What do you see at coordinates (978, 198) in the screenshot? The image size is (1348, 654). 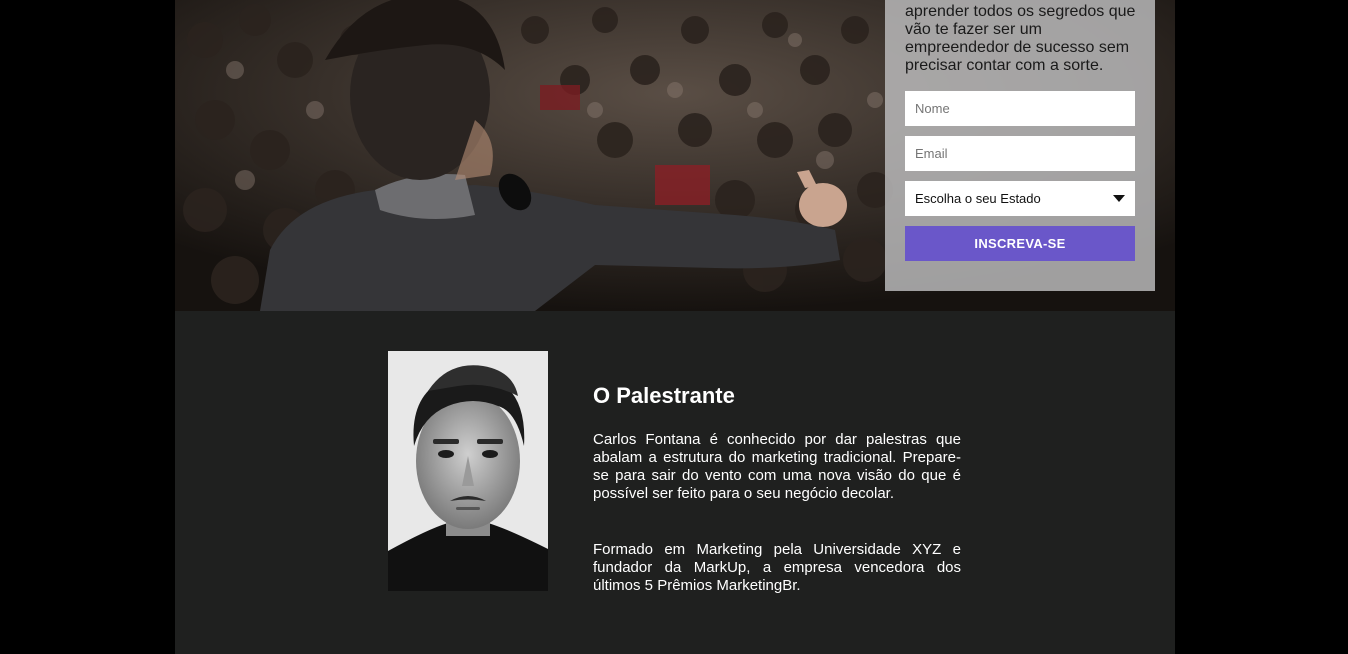 I see `state-select-label: Escolha o seu Estado` at bounding box center [978, 198].